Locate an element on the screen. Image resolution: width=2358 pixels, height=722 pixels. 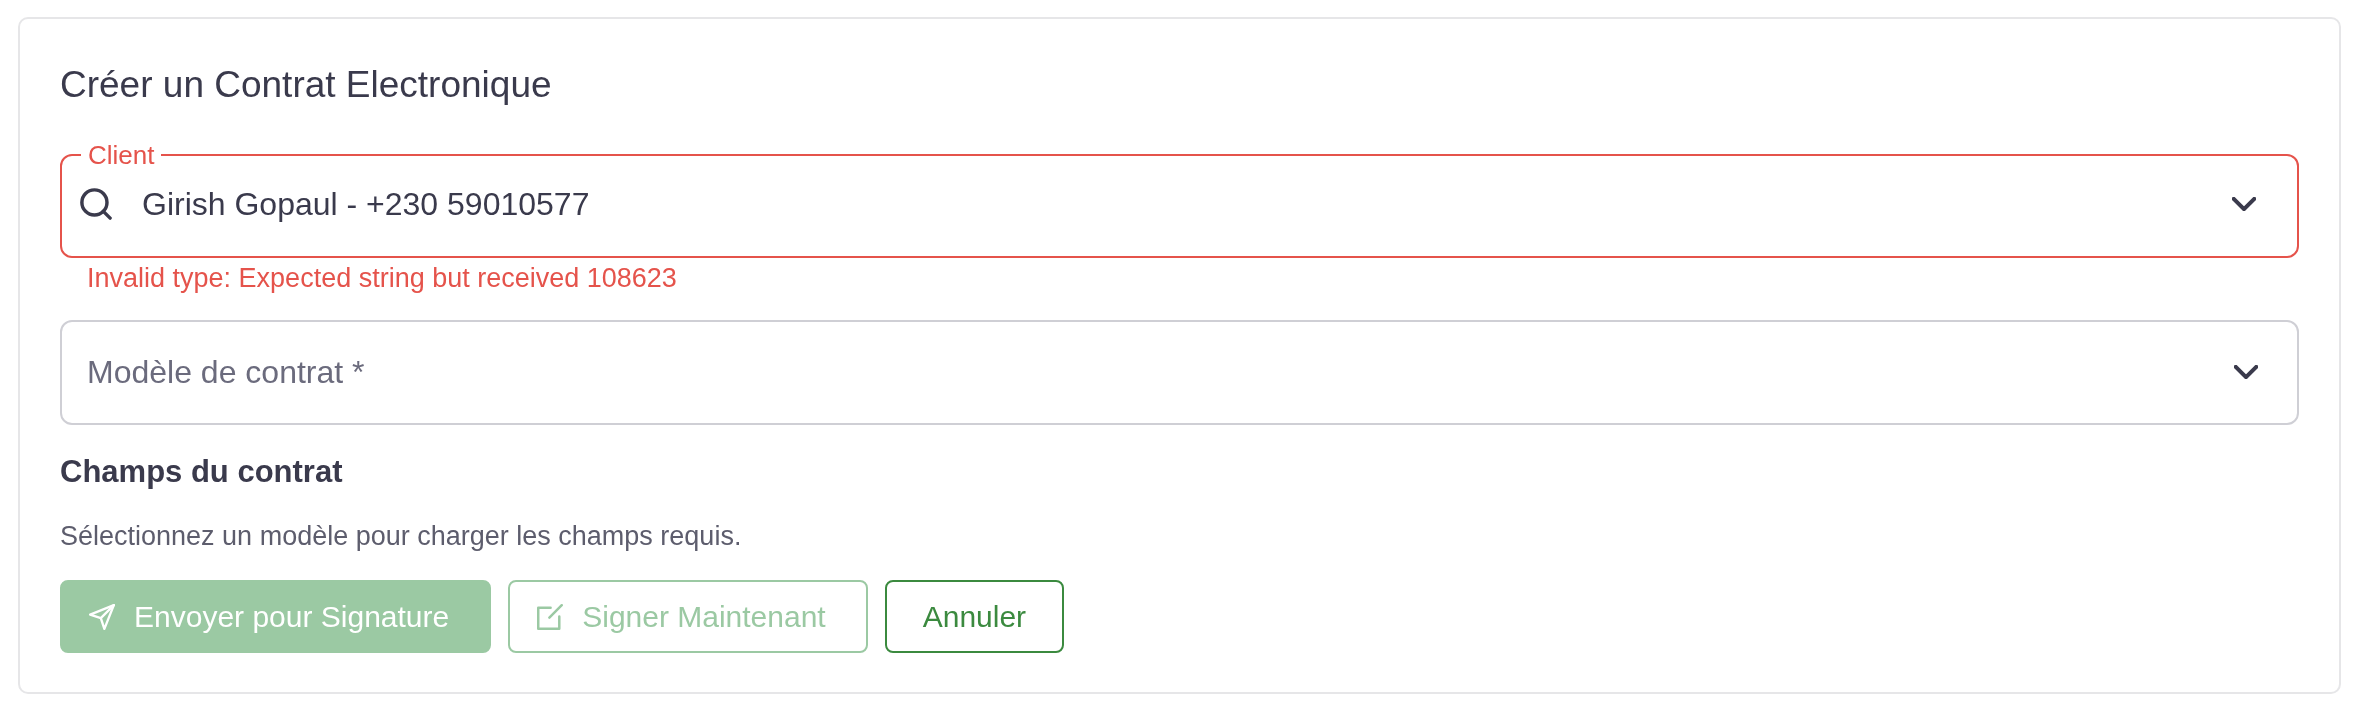
send-icon is located at coordinates (102, 616).